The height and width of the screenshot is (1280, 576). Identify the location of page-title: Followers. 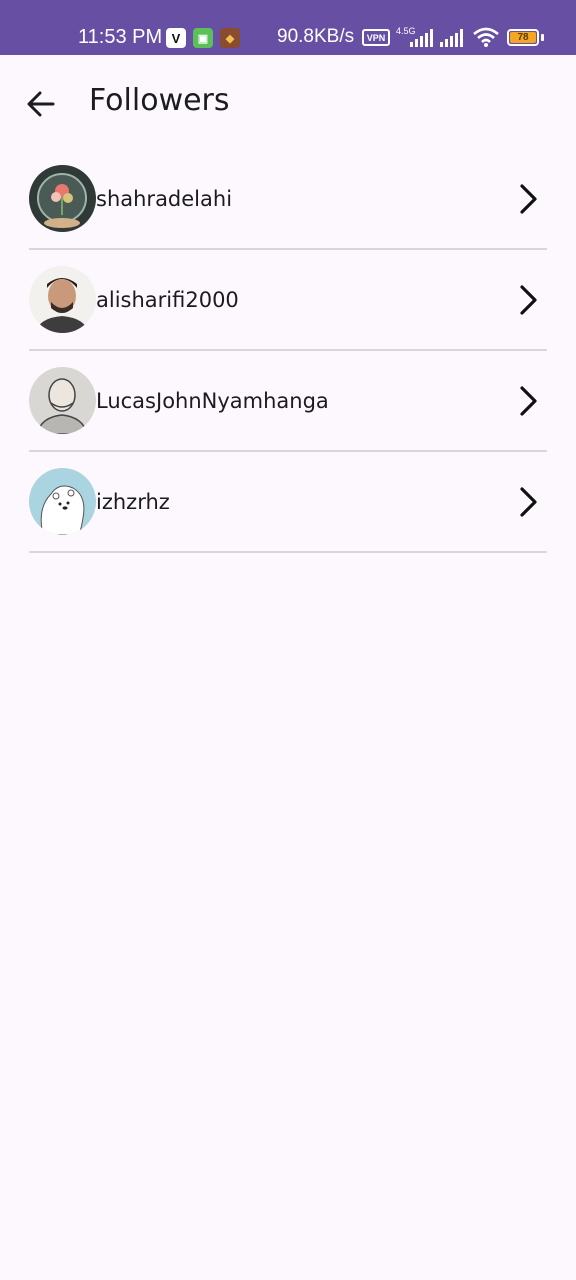
(159, 100).